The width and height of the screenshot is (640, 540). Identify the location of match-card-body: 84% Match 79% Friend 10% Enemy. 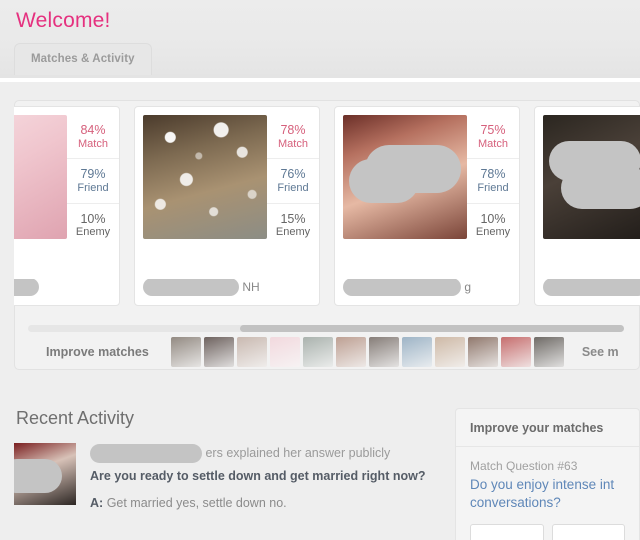
(66, 177).